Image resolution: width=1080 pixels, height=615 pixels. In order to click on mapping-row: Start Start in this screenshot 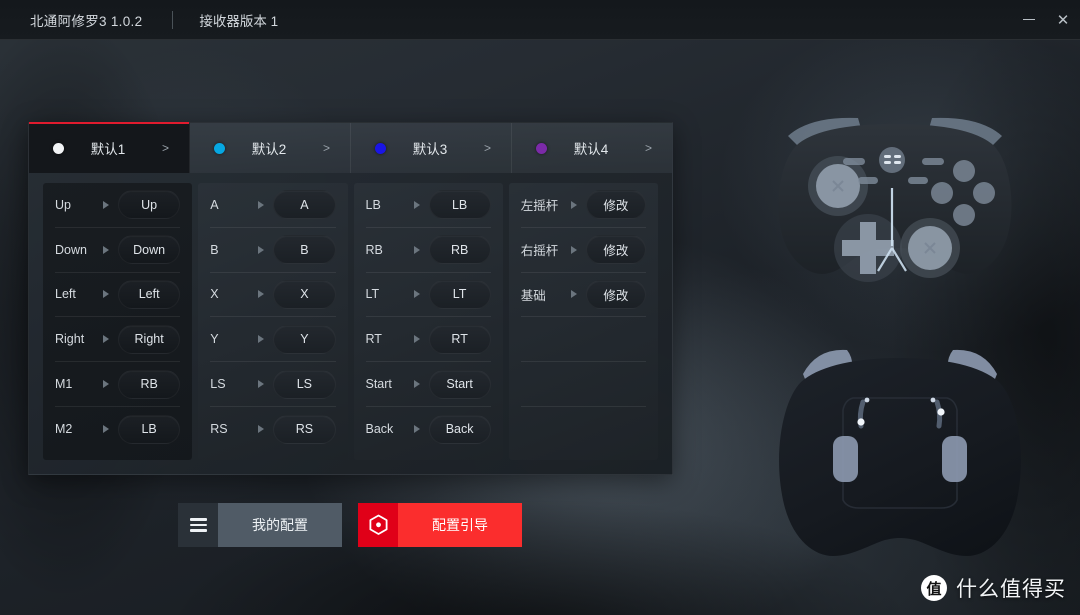, I will do `click(428, 384)`.